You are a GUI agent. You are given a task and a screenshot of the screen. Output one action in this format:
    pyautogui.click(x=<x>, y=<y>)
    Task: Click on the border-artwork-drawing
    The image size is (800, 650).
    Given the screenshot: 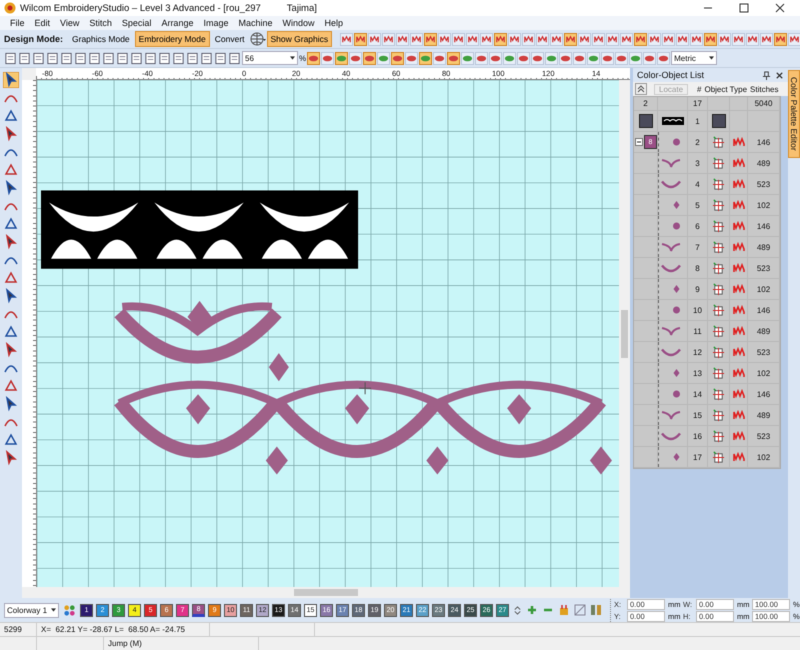 What is the action you would take?
    pyautogui.click(x=199, y=229)
    